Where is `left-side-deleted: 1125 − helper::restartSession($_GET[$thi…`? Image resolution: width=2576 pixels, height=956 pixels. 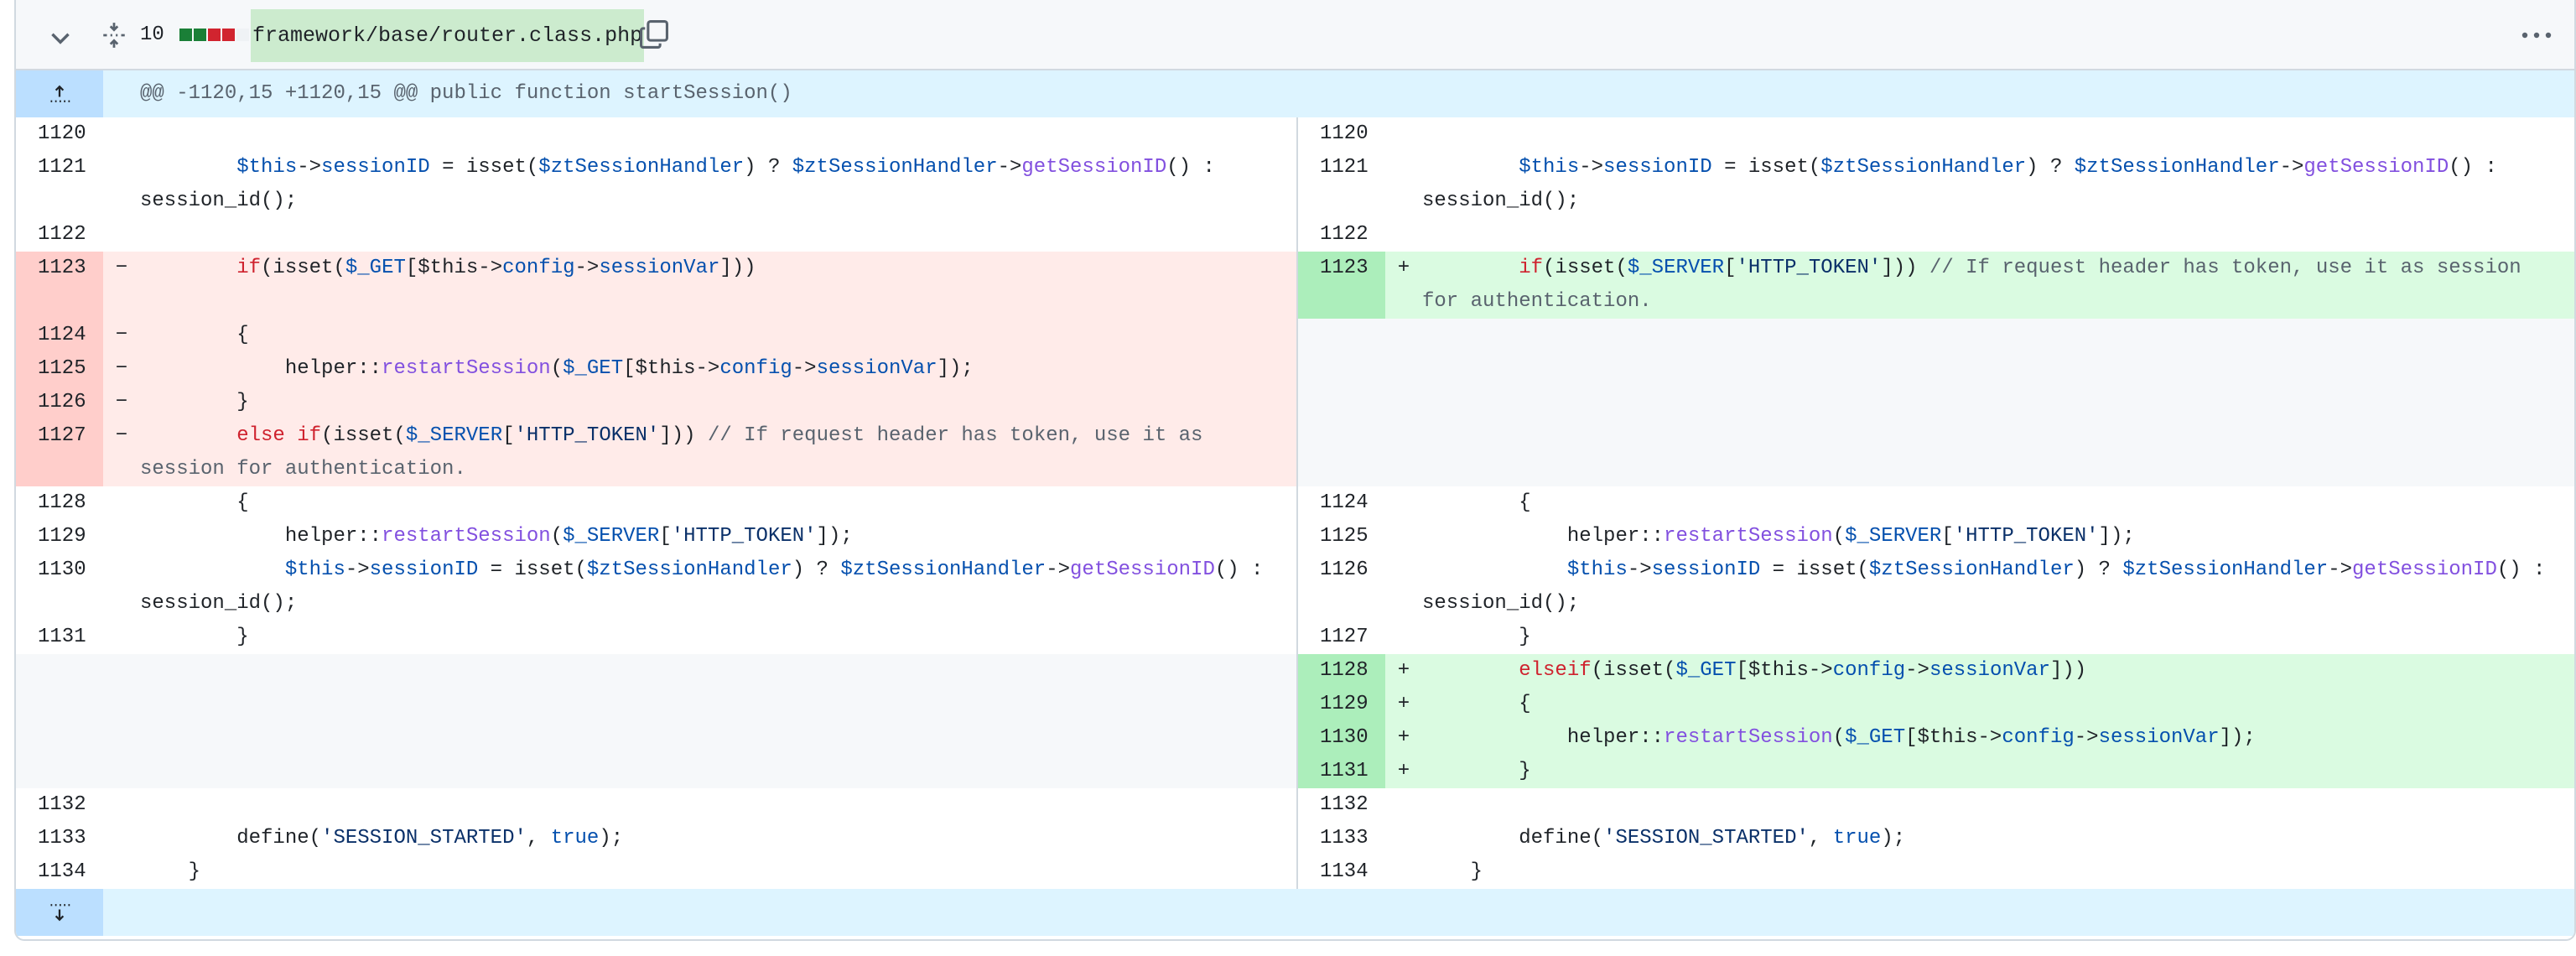
left-side-deleted: 1125 − helper::restartSession($_GET[$thi… is located at coordinates (656, 369).